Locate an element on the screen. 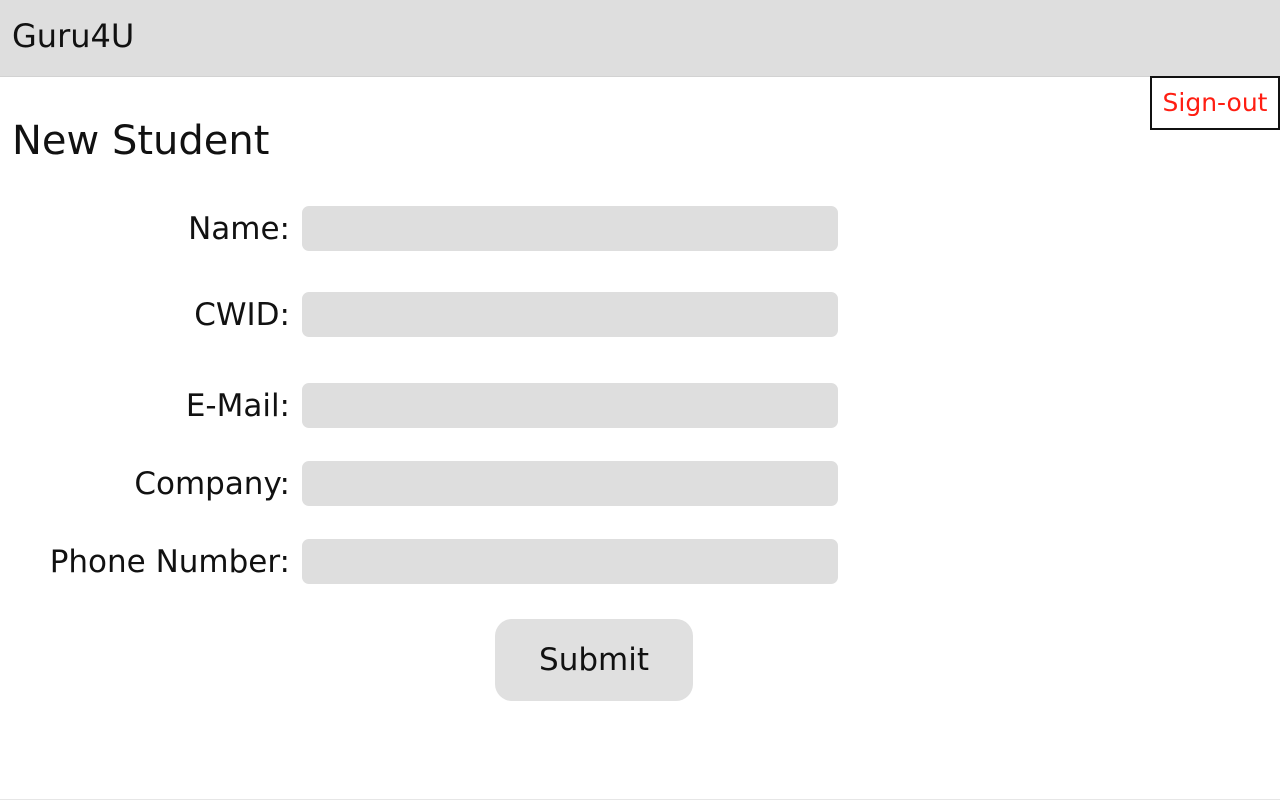  app-header: Guru4U is located at coordinates (640, 38).